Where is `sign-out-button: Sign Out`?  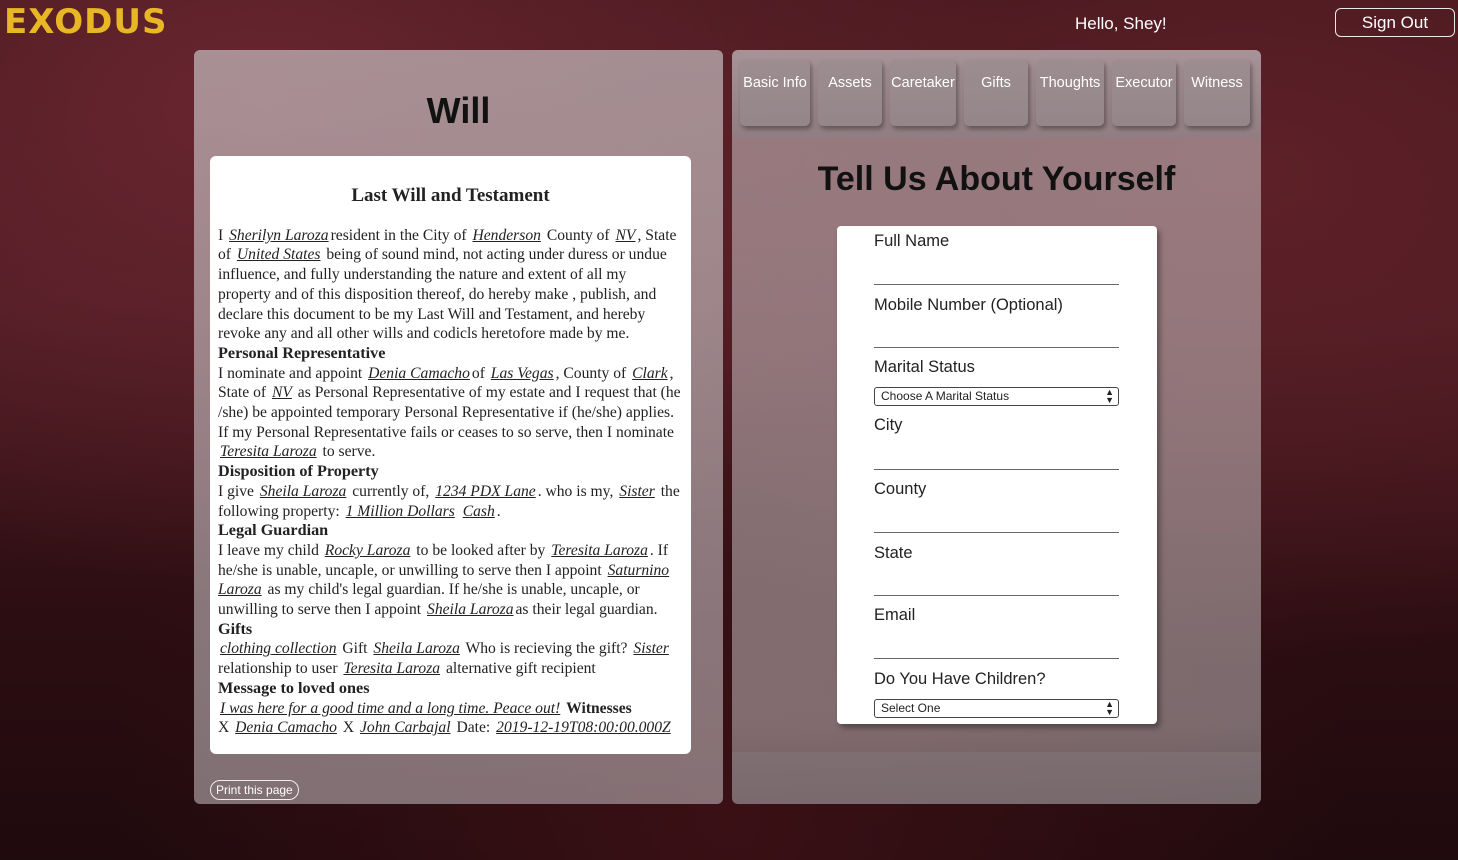
sign-out-button: Sign Out is located at coordinates (1395, 22).